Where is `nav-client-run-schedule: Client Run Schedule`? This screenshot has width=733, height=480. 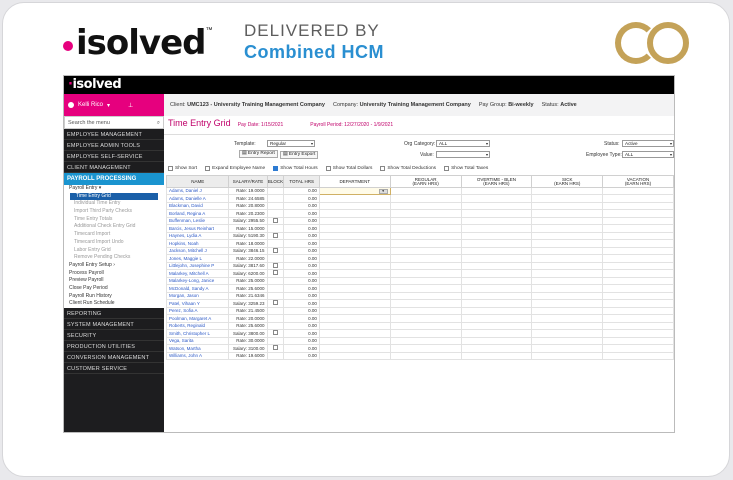 nav-client-run-schedule: Client Run Schedule is located at coordinates (114, 304).